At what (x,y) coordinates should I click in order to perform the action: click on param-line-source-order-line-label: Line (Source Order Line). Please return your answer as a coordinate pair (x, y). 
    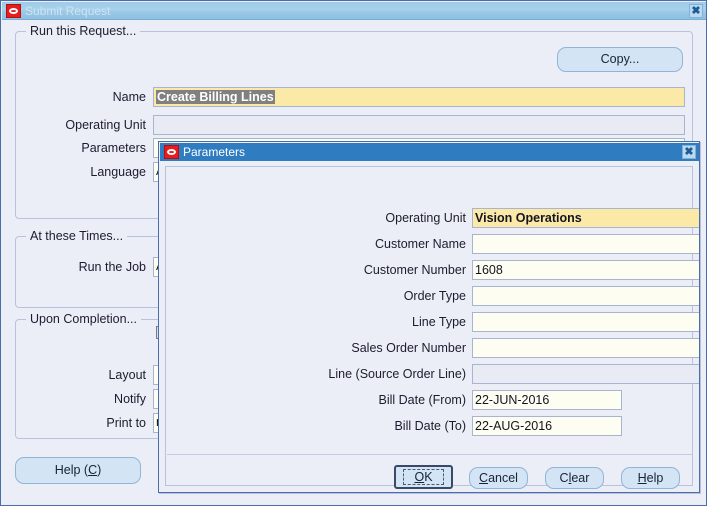
    Looking at the image, I should click on (397, 374).